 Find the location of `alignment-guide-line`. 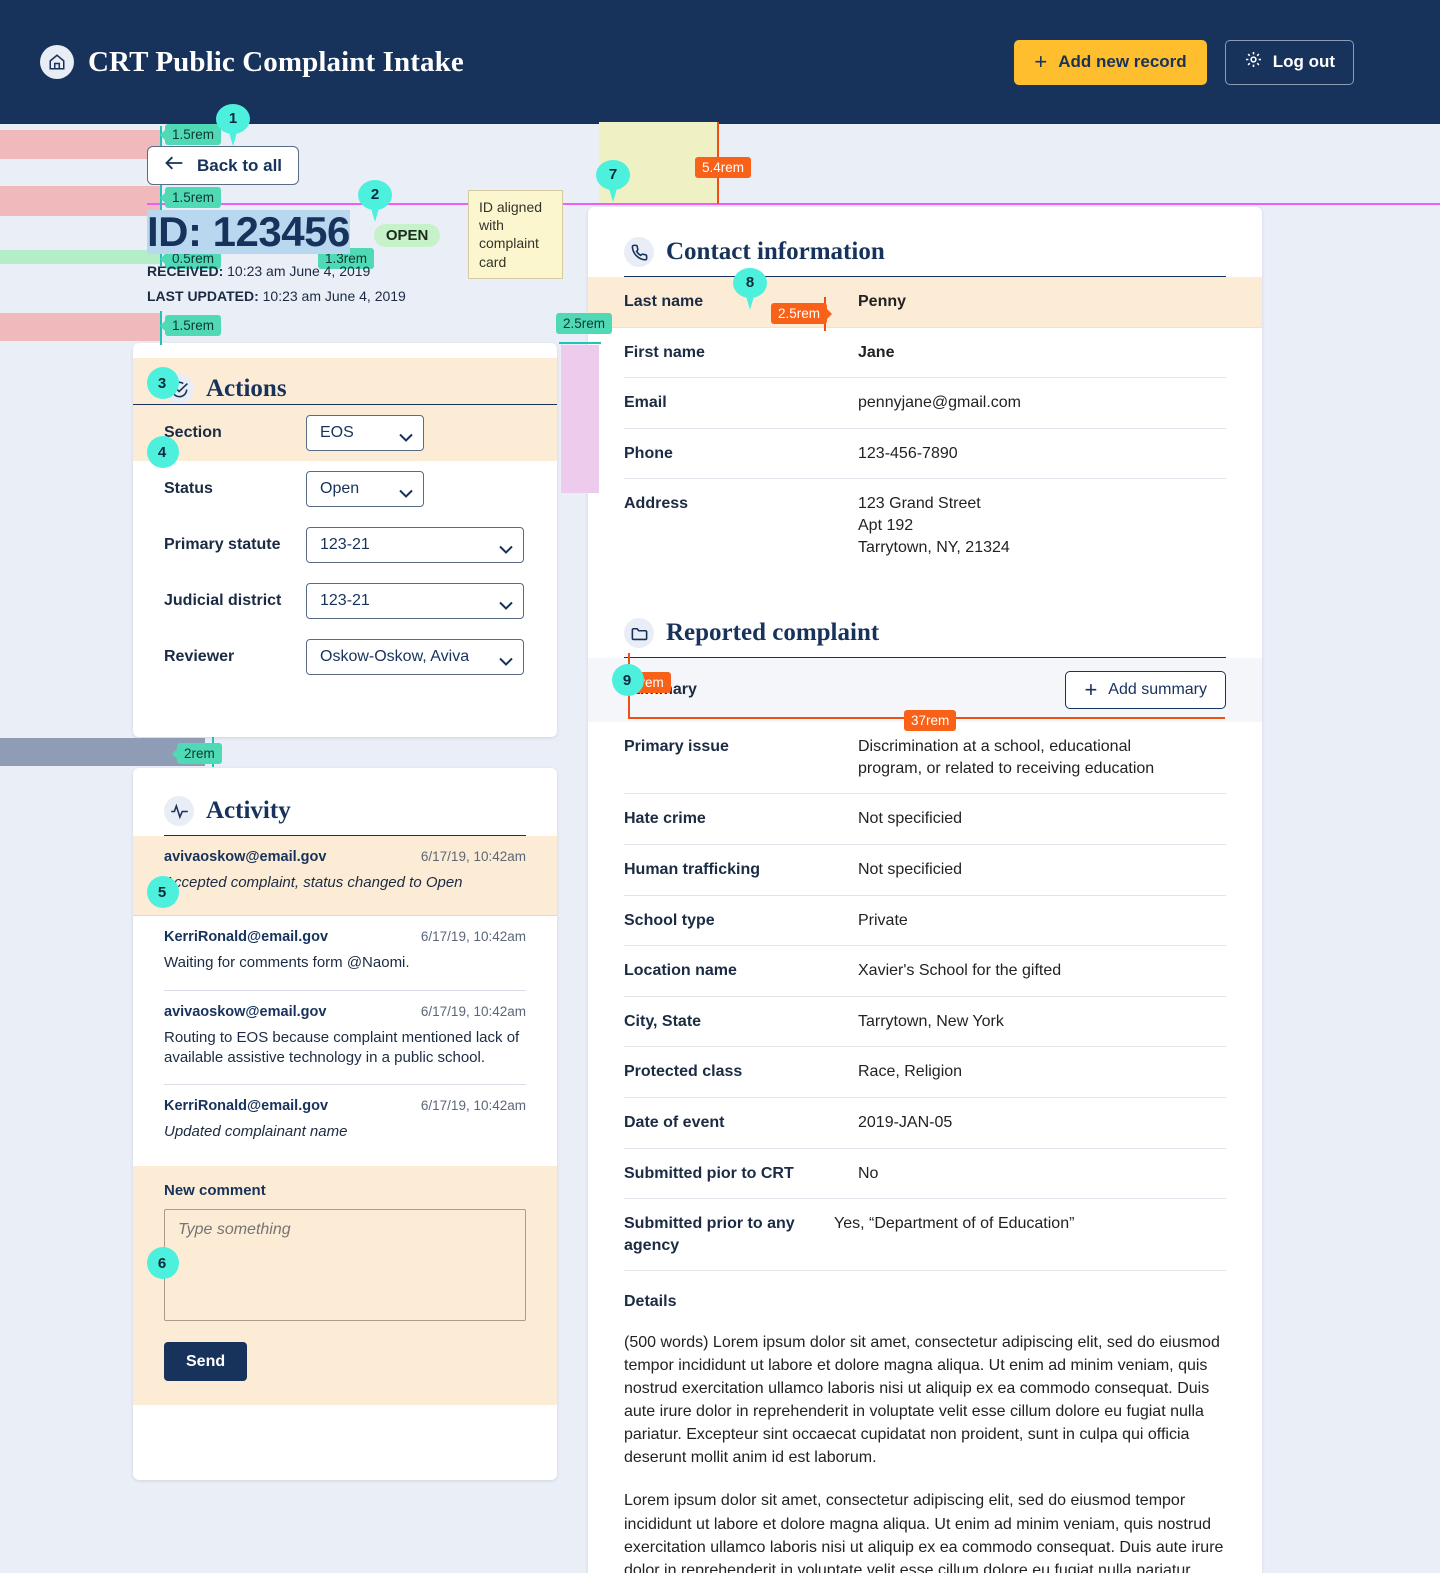

alignment-guide-line is located at coordinates (793, 204).